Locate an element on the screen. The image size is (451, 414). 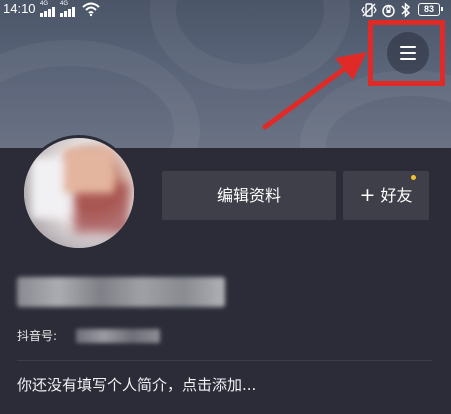
notification-dot is located at coordinates (413, 177).